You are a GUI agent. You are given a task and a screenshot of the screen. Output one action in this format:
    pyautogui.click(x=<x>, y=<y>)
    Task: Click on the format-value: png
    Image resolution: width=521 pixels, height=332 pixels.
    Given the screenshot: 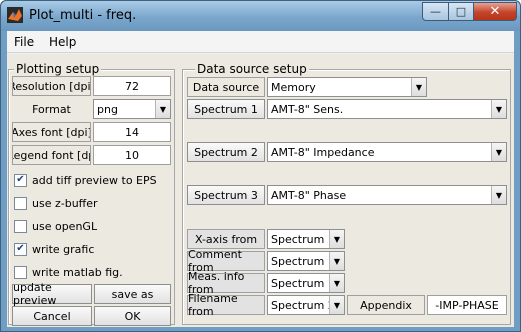 What is the action you would take?
    pyautogui.click(x=107, y=109)
    